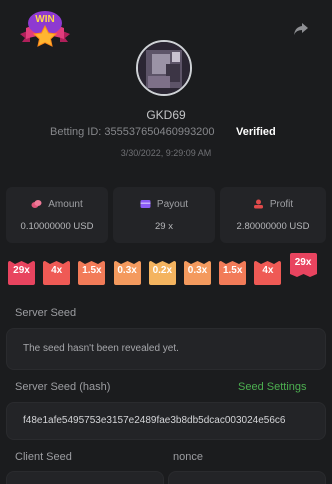  What do you see at coordinates (258, 204) in the screenshot?
I see `profit-icon` at bounding box center [258, 204].